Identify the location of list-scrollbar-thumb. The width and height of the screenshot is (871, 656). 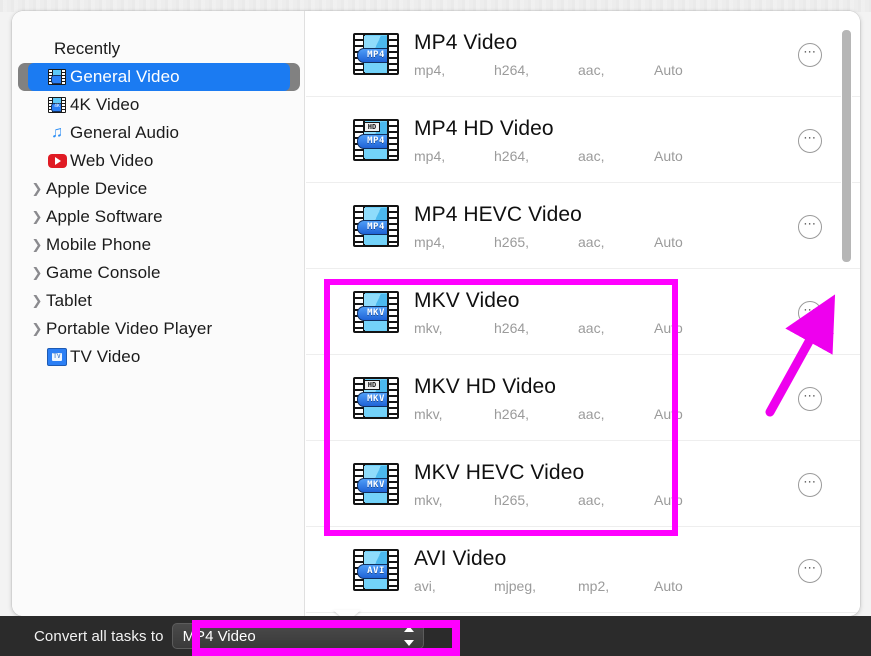
(846, 146).